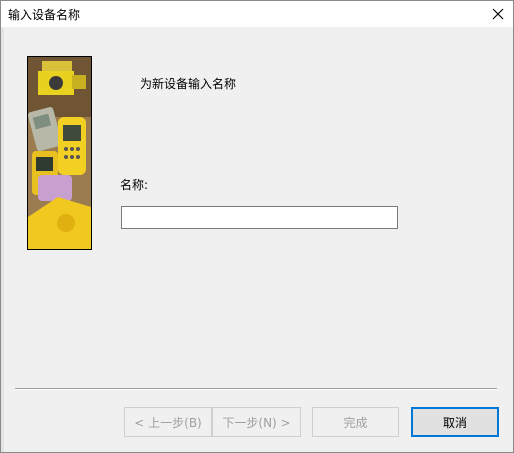 The height and width of the screenshot is (453, 514). Describe the element at coordinates (256, 389) in the screenshot. I see `separator-line` at that location.